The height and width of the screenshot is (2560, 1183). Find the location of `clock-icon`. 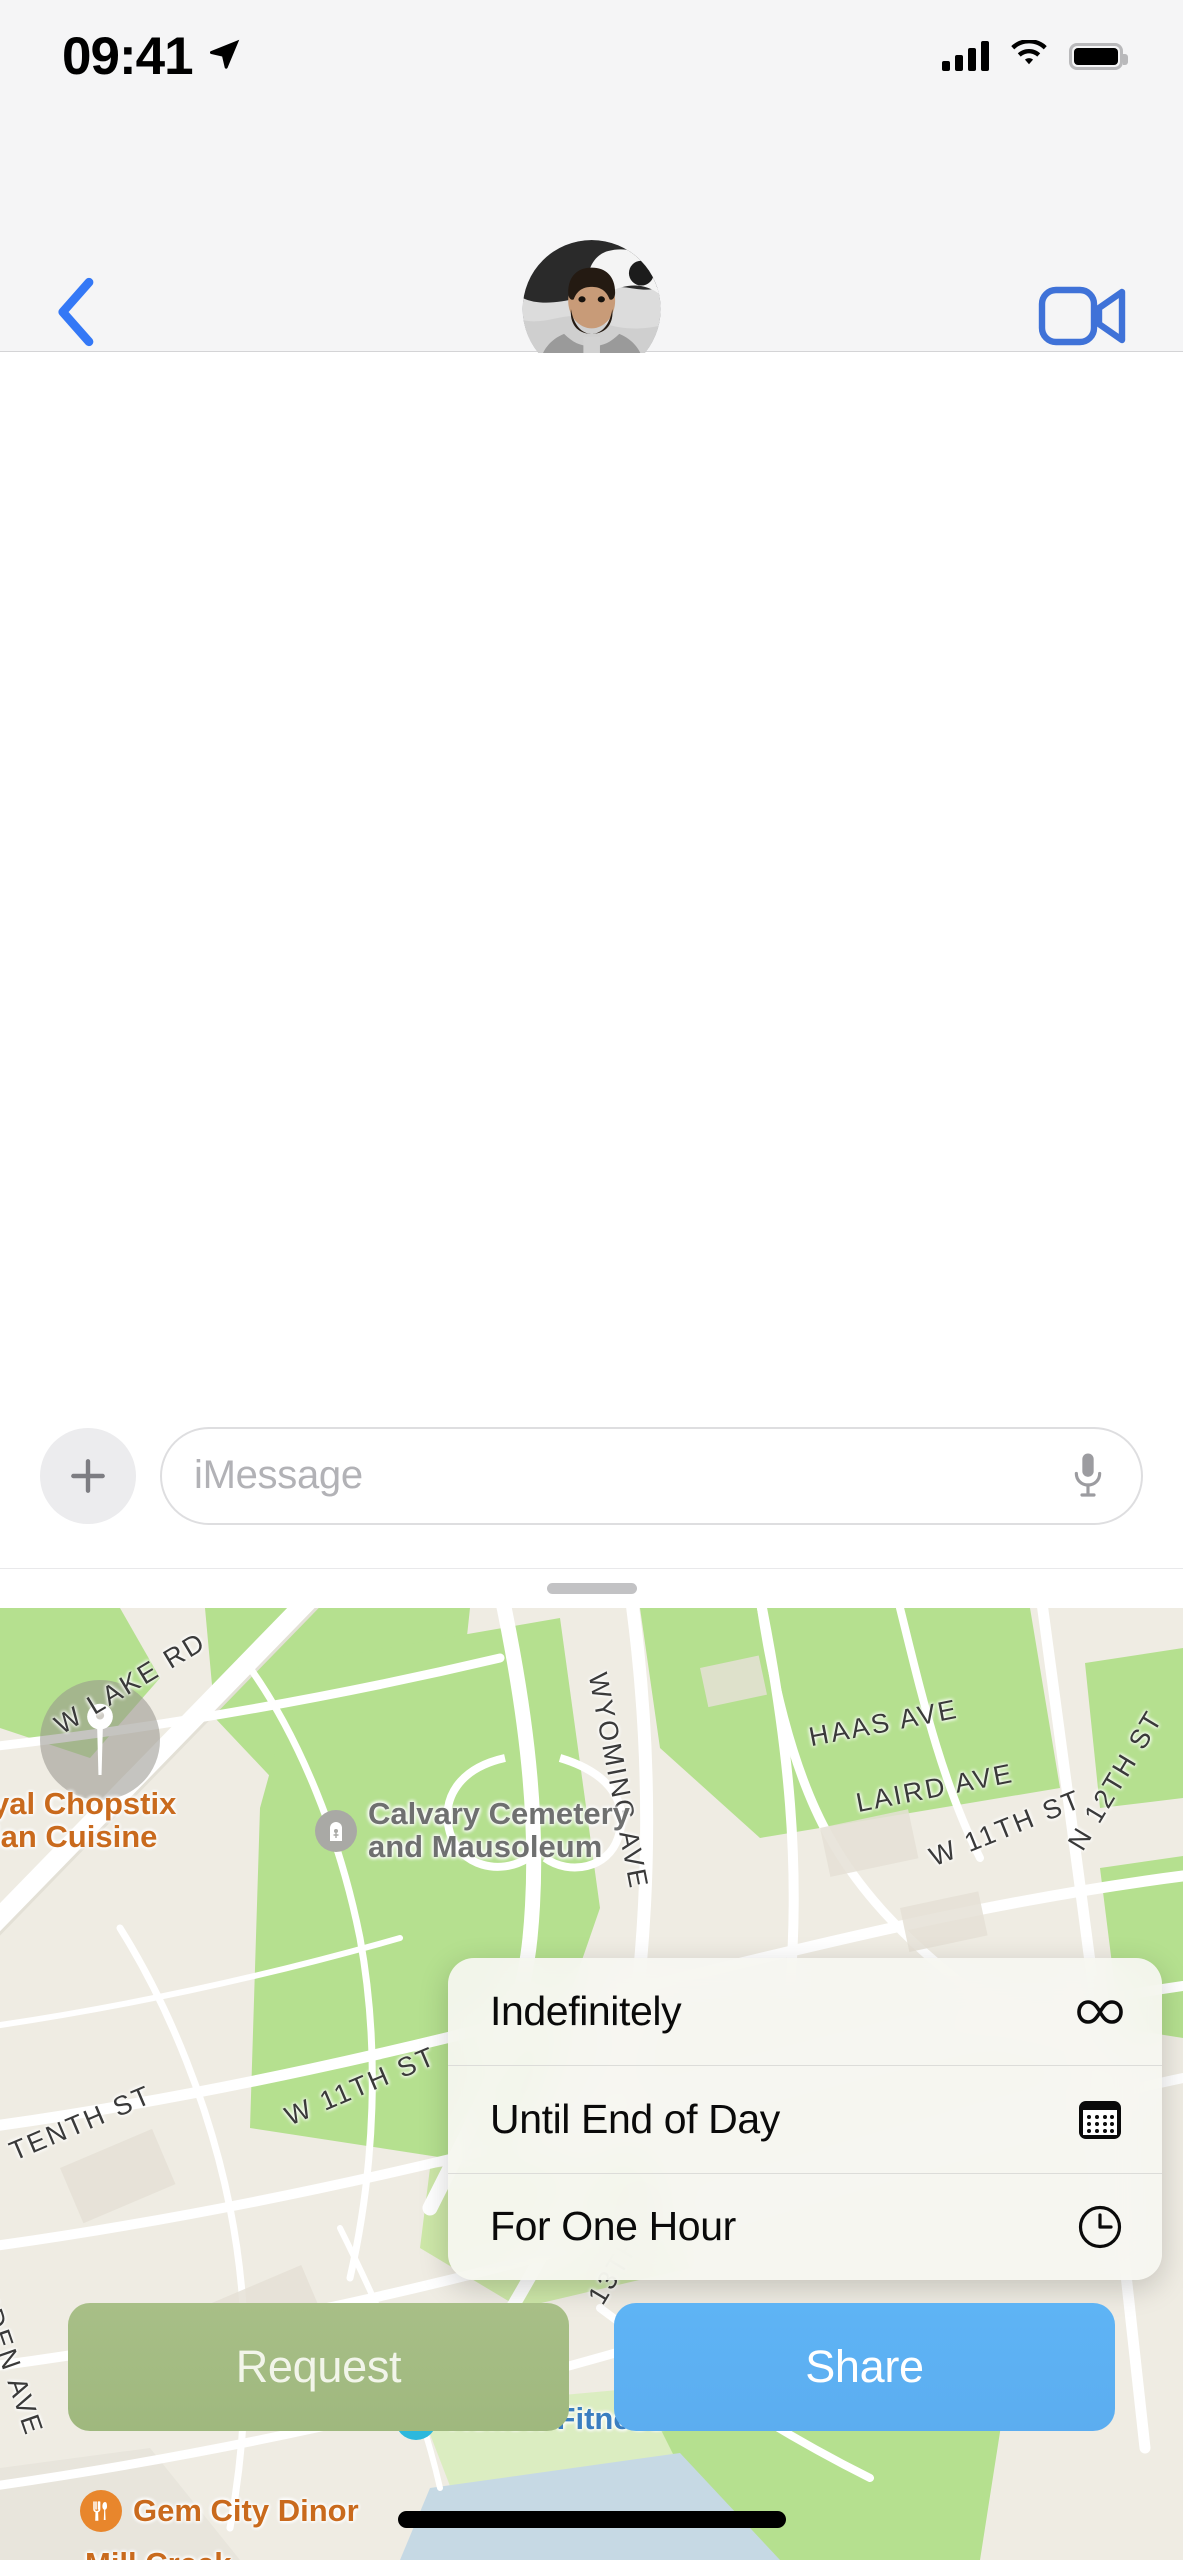

clock-icon is located at coordinates (1100, 2227).